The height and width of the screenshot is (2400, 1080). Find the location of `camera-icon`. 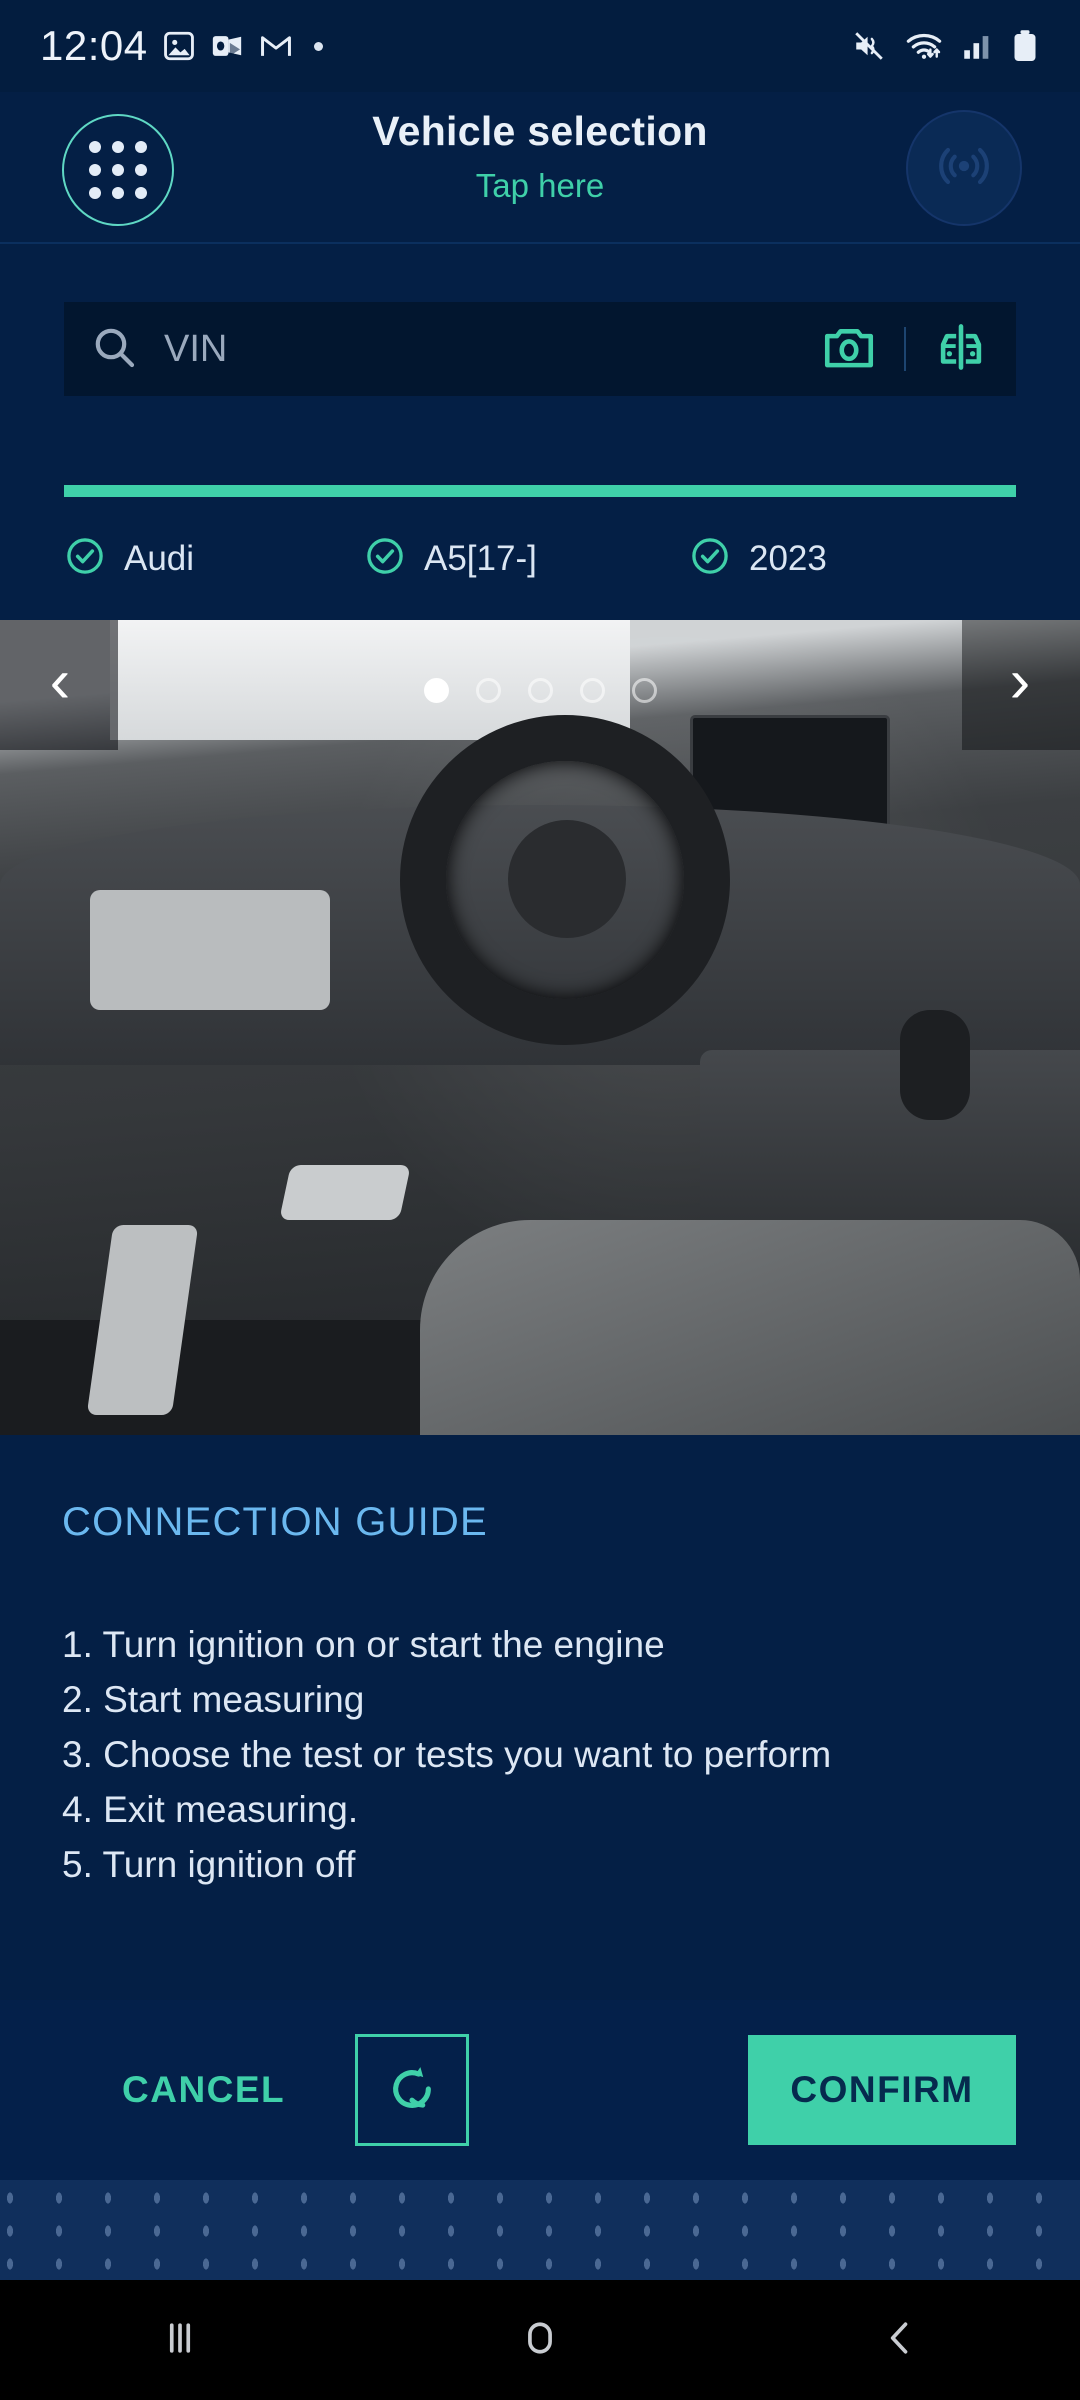

camera-icon is located at coordinates (849, 349).